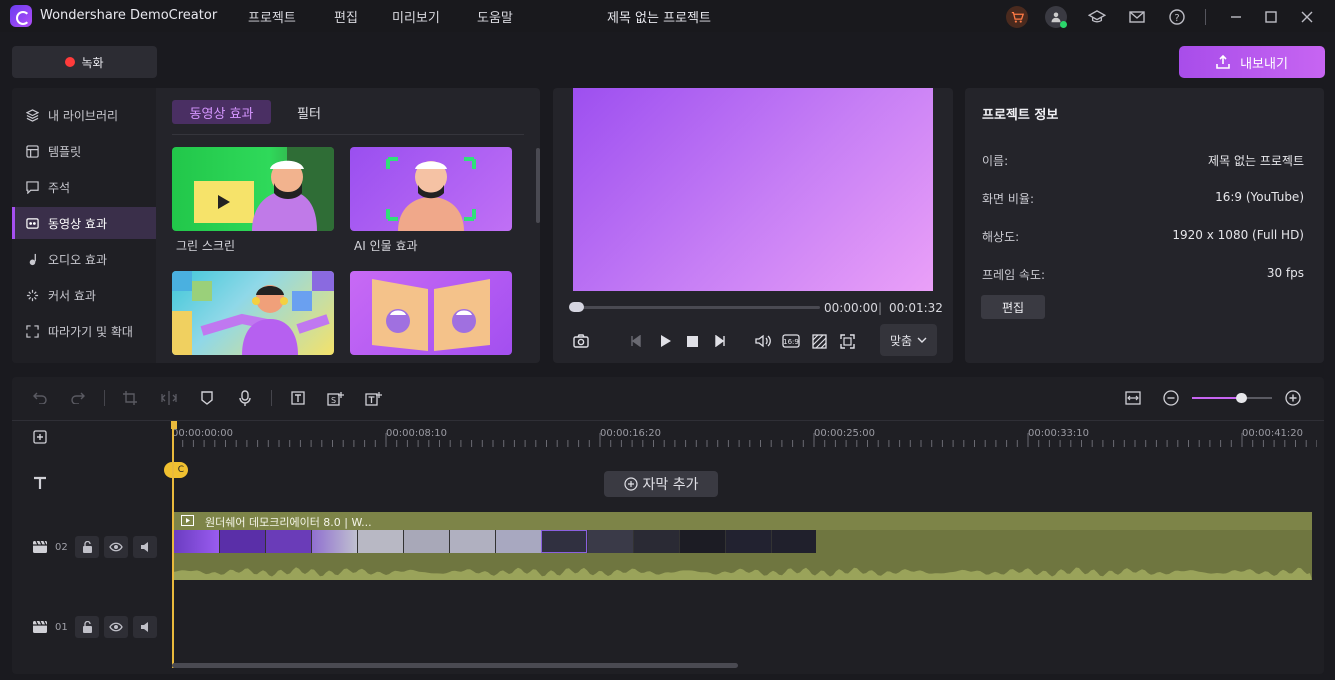  I want to click on clip-video-icon, so click(187, 520).